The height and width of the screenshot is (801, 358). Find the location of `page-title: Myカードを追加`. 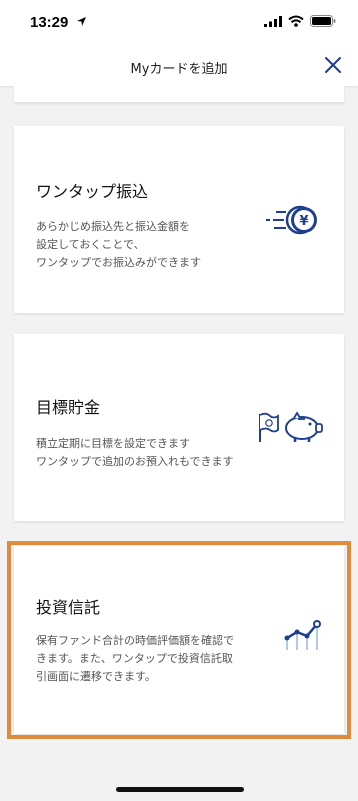

page-title: Myカードを追加 is located at coordinates (179, 69).